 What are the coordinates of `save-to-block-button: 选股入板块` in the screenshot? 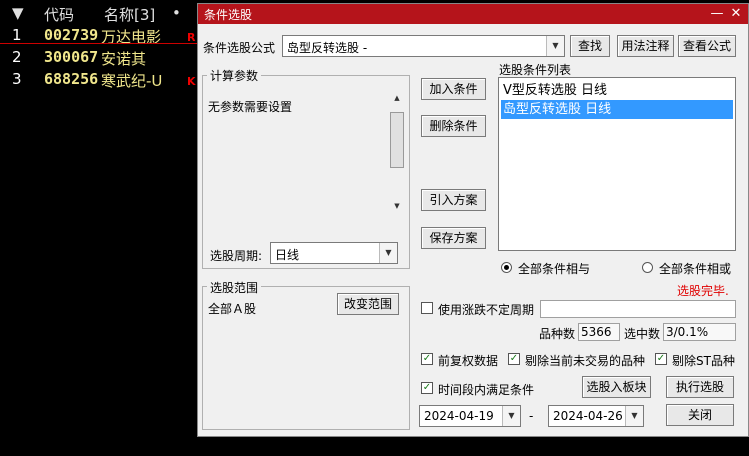 It's located at (616, 387).